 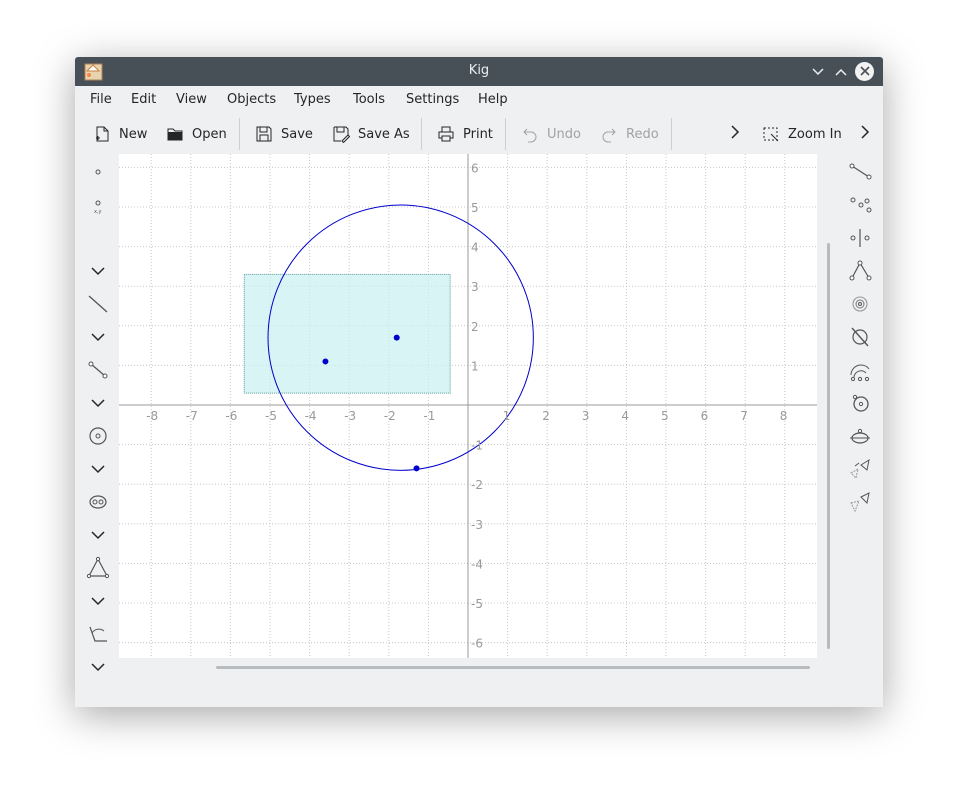 I want to click on menu-help: Help, so click(x=493, y=99).